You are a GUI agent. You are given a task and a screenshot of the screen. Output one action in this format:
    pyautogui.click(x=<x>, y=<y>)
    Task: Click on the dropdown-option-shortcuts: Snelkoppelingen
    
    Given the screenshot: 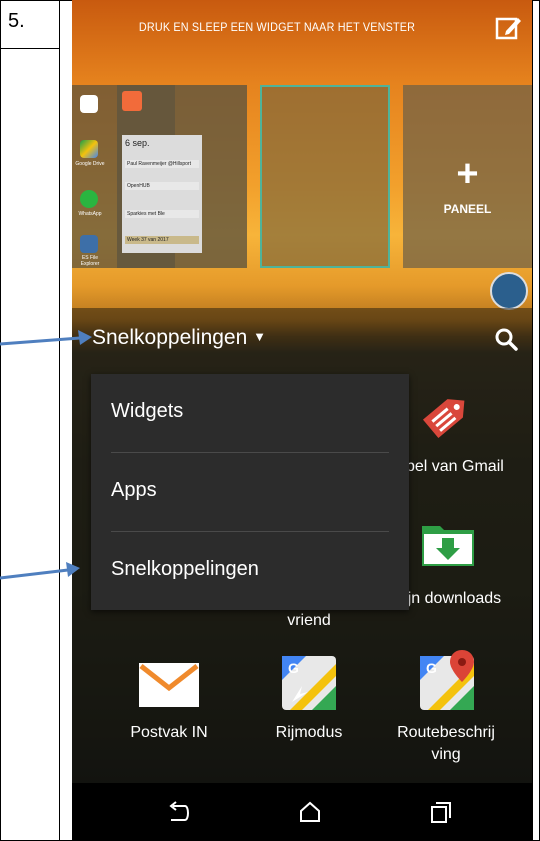 What is the action you would take?
    pyautogui.click(x=250, y=571)
    